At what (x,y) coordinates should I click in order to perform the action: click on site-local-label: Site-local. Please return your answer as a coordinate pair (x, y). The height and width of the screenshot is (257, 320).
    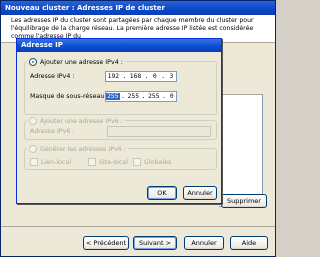
    Looking at the image, I should click on (114, 162).